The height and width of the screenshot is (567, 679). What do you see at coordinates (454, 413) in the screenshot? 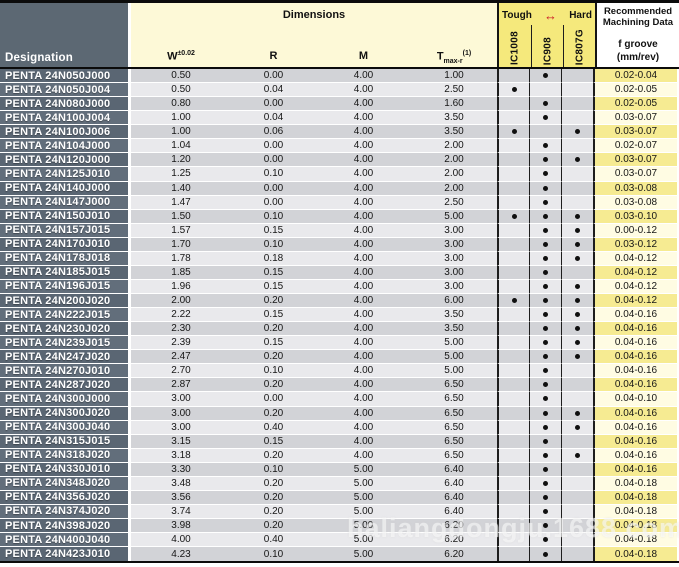
I see `tmax-value-cell: 6.50` at bounding box center [454, 413].